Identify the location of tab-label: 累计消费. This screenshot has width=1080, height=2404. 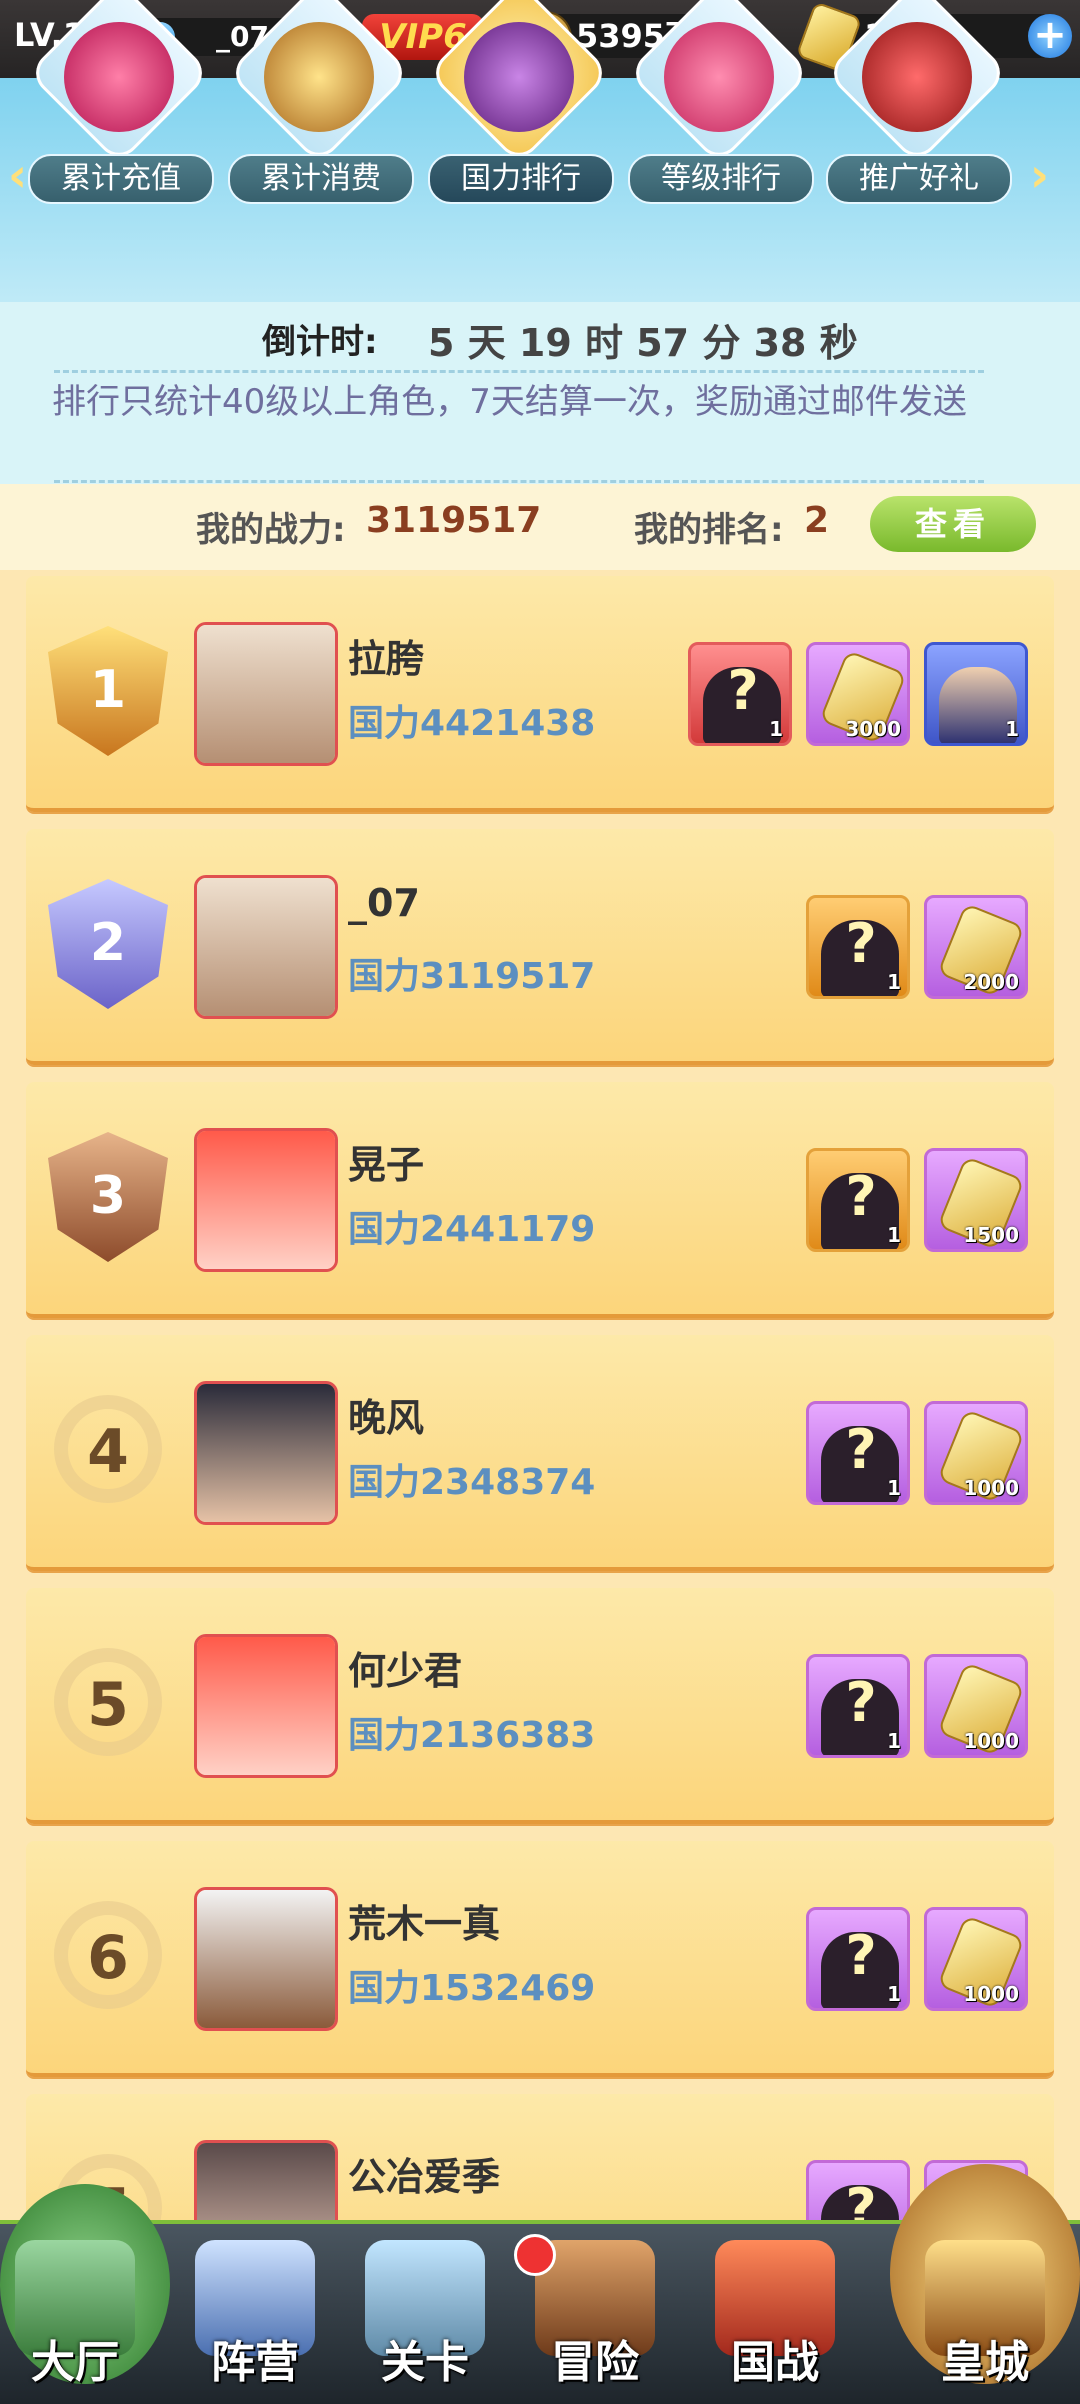
(321, 179).